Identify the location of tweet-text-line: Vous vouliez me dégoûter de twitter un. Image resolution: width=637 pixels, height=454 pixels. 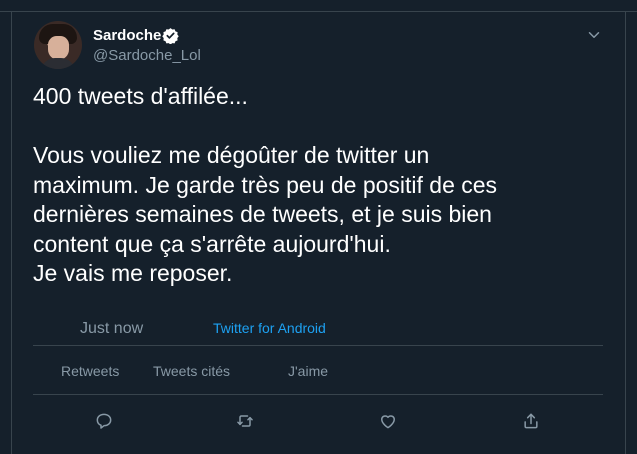
(231, 155).